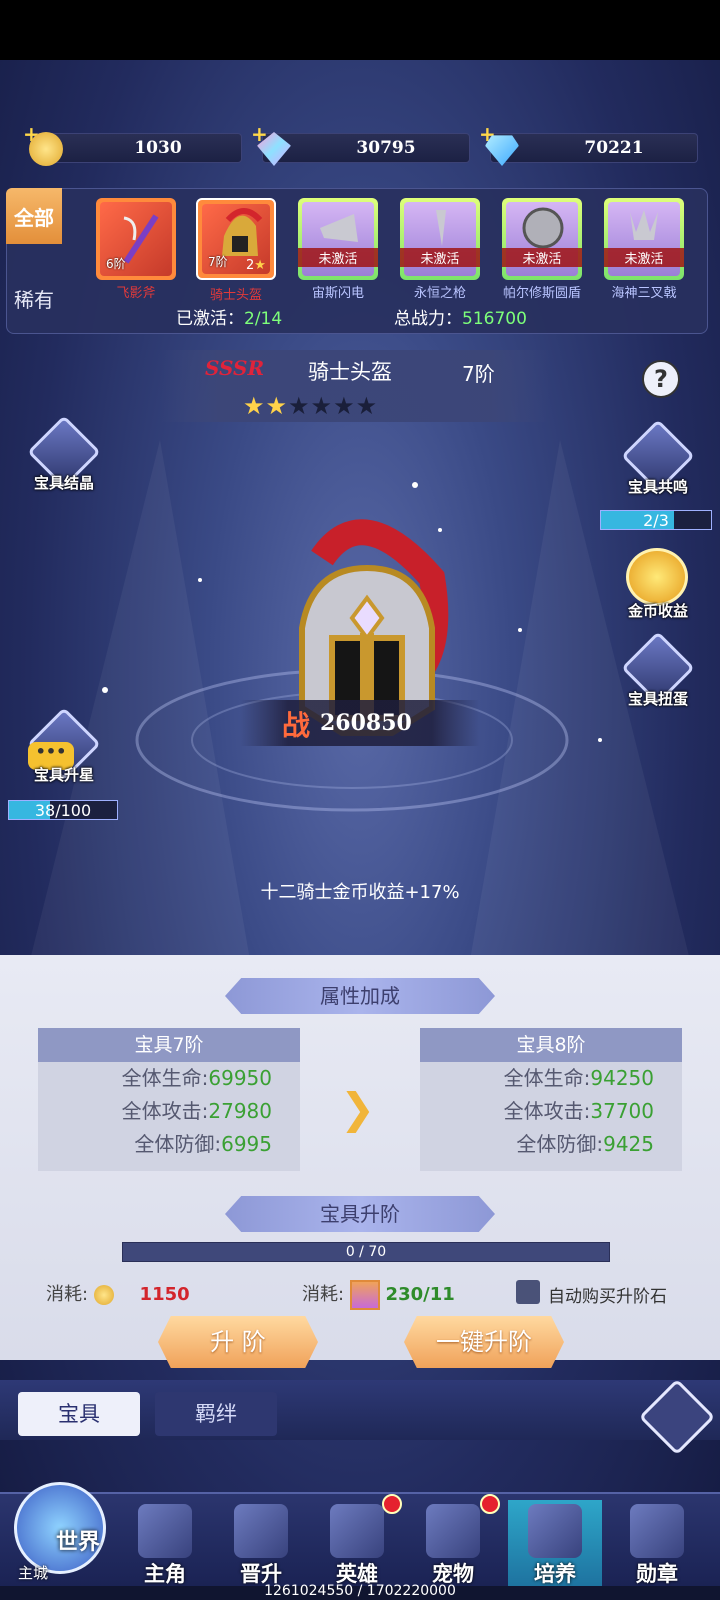 The width and height of the screenshot is (720, 1600). Describe the element at coordinates (337, 293) in the screenshot. I see `treasure-name: 宙斯闪电` at that location.